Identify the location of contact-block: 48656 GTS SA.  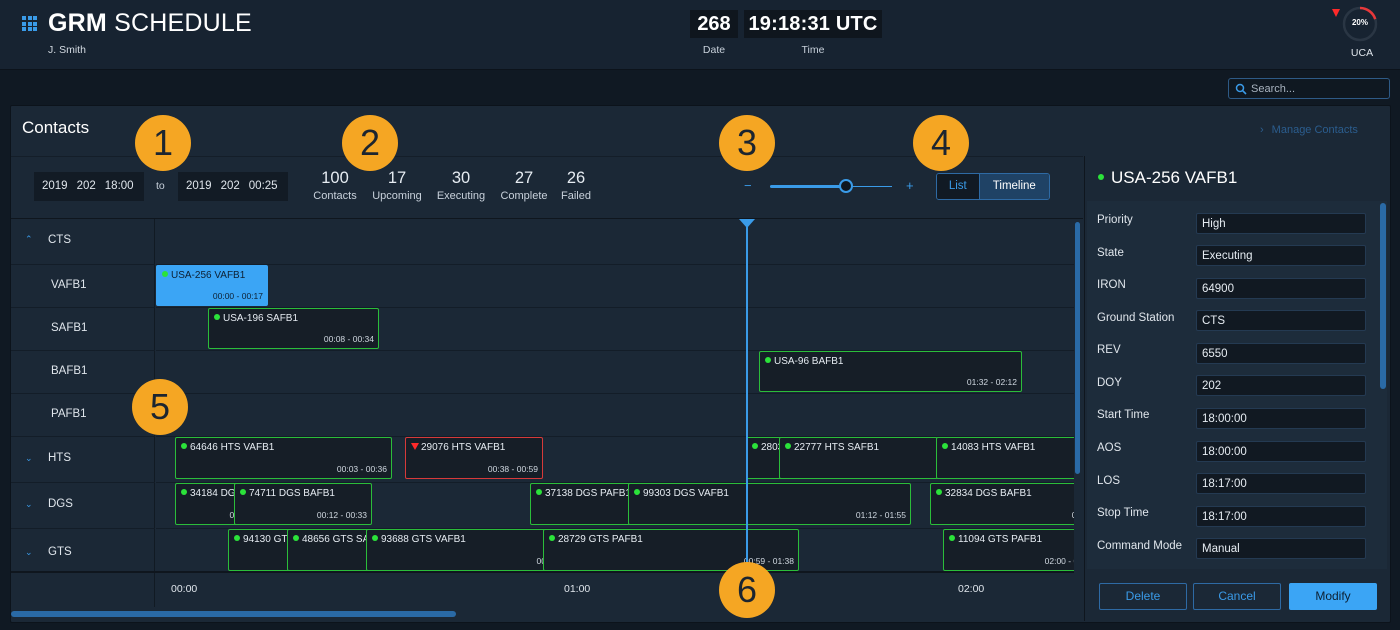
(328, 550).